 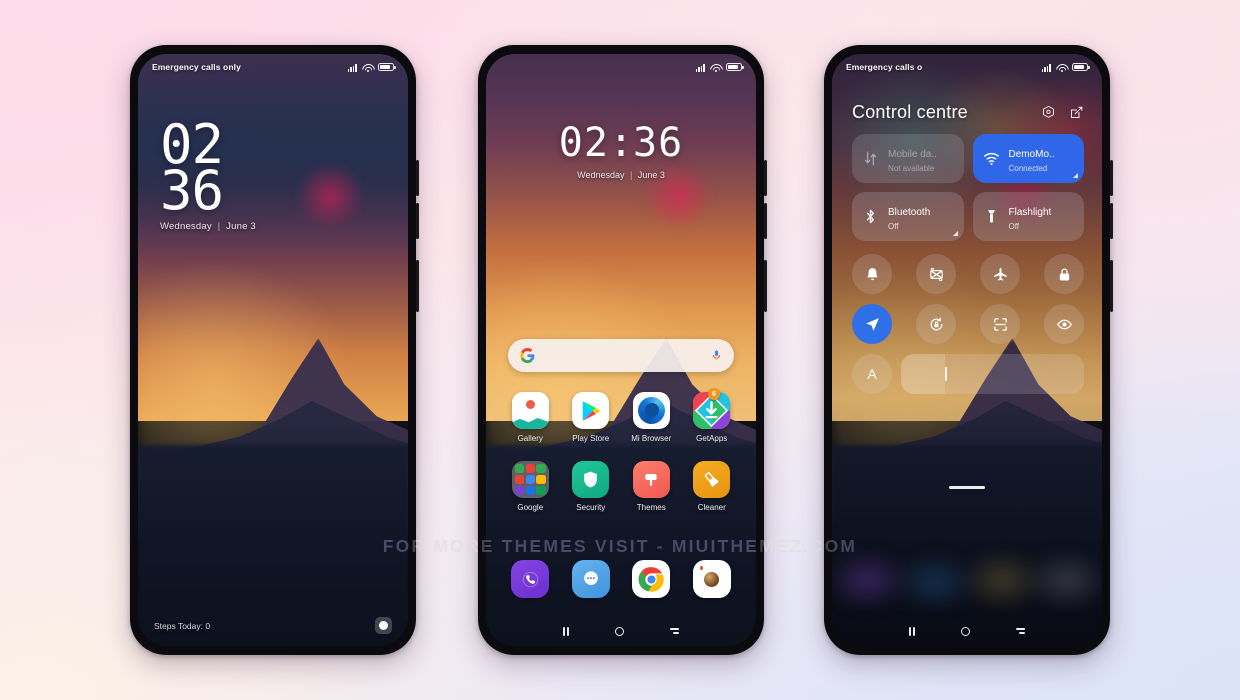 I want to click on app-label: Cleaner, so click(x=711, y=507).